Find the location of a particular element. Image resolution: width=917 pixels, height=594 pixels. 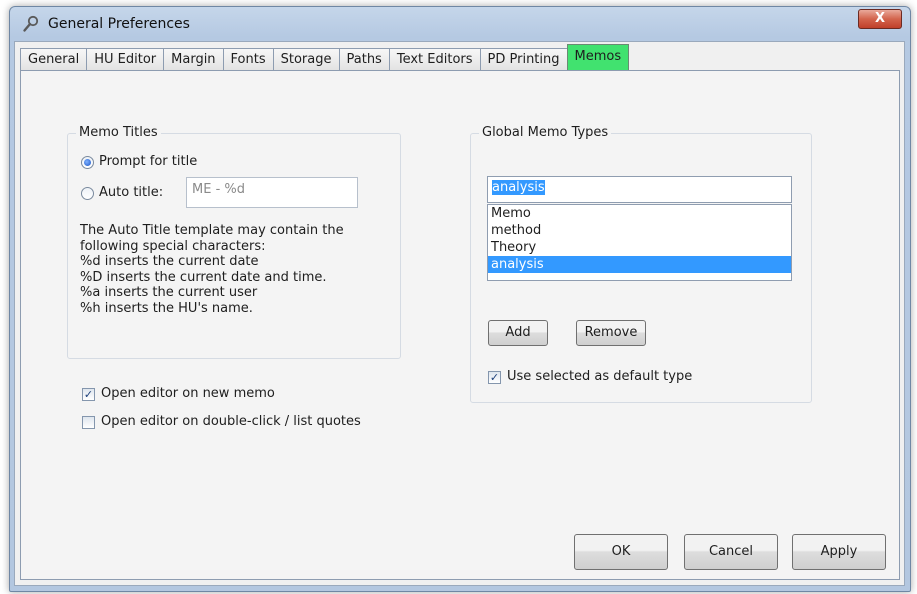

tab-memos: Memos is located at coordinates (598, 57).